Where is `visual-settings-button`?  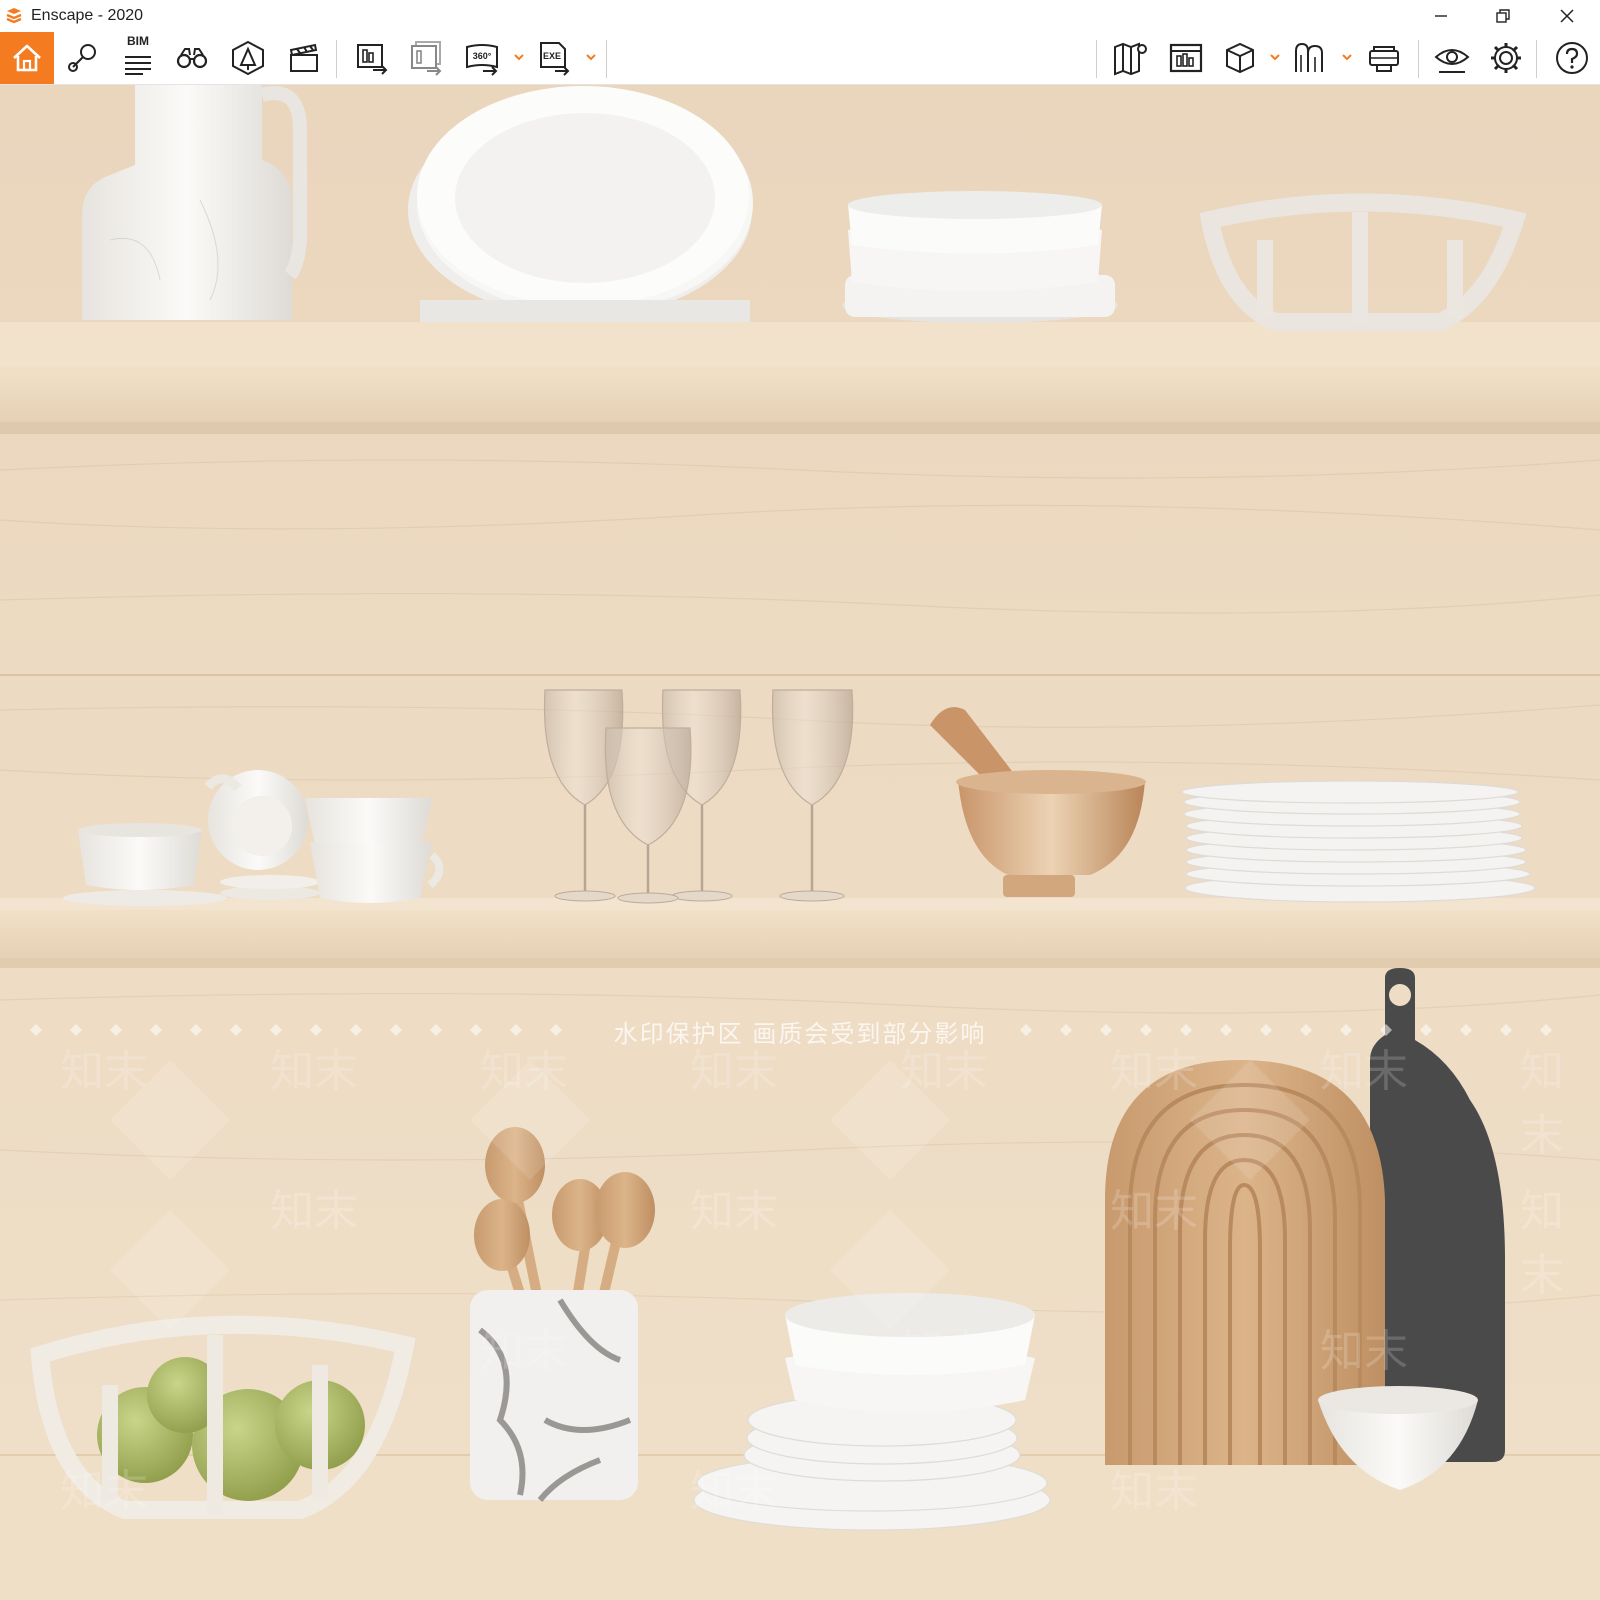 visual-settings-button is located at coordinates (1452, 58).